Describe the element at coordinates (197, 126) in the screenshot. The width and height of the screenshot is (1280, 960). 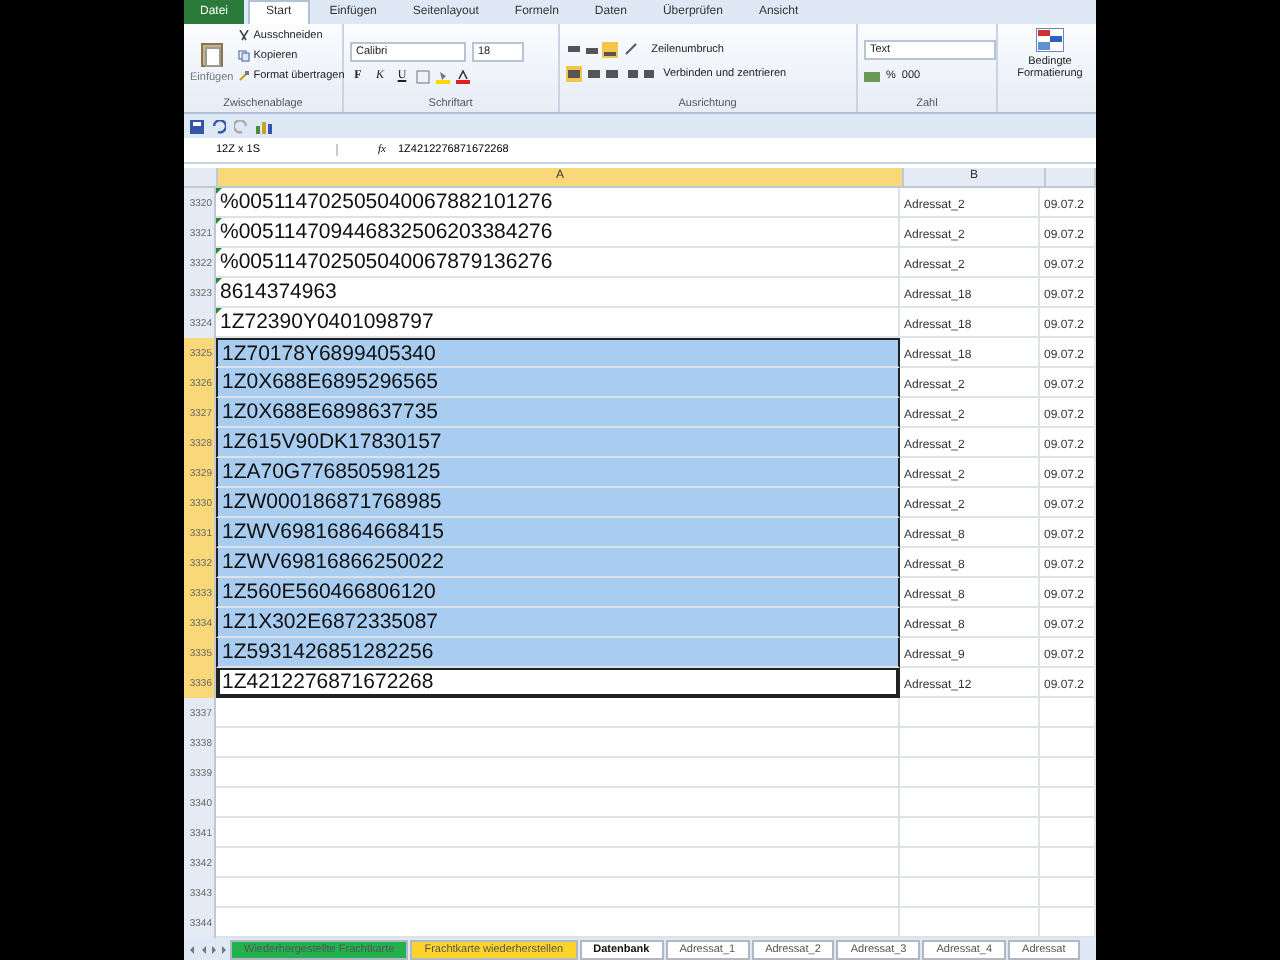
I see `save-icon` at that location.